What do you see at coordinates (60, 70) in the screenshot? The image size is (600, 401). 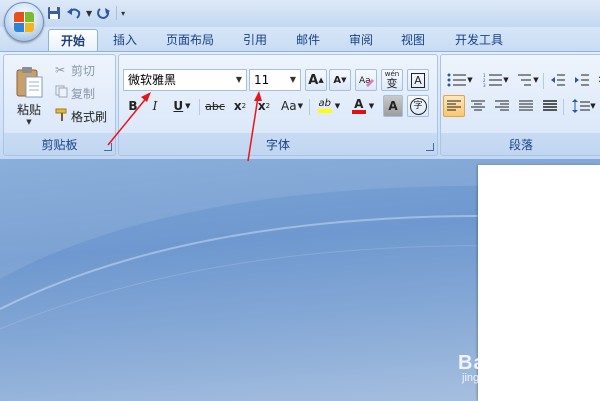 I see `scissors-icon: ✂` at bounding box center [60, 70].